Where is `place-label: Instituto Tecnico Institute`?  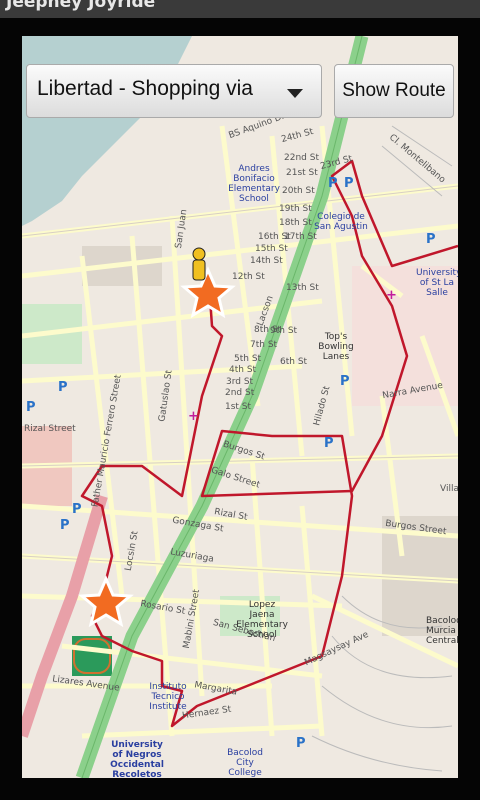 place-label: Instituto Tecnico Institute is located at coordinates (168, 697).